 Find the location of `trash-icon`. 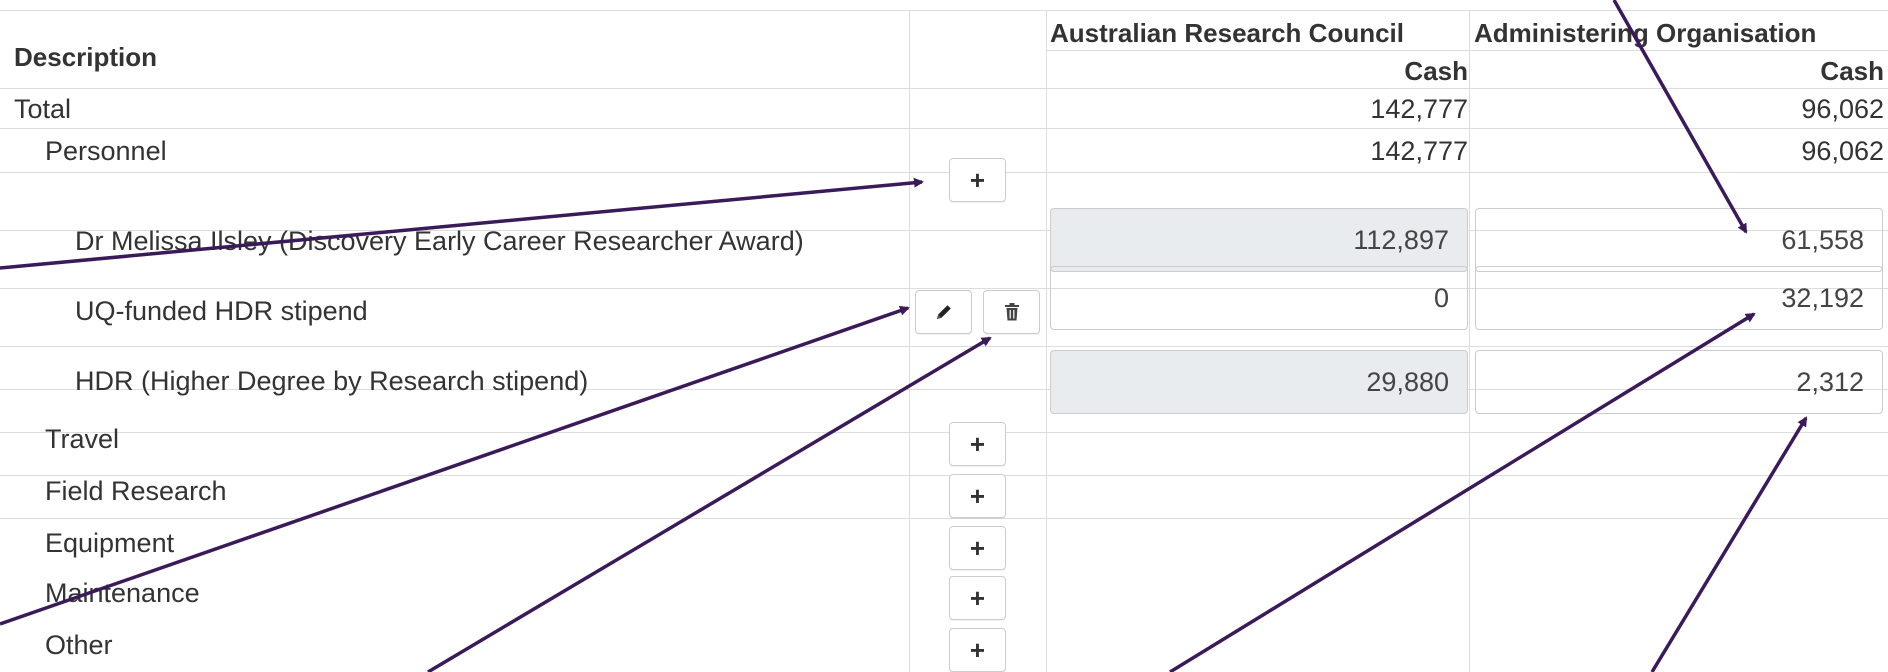

trash-icon is located at coordinates (1011, 312).